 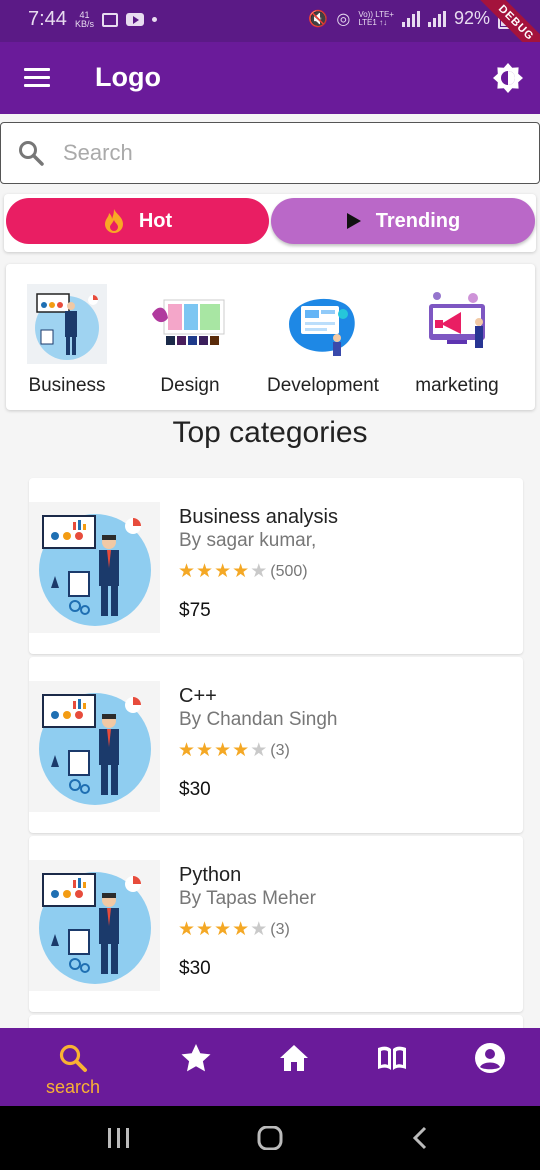 I want to click on category-label: marketing, so click(x=457, y=385).